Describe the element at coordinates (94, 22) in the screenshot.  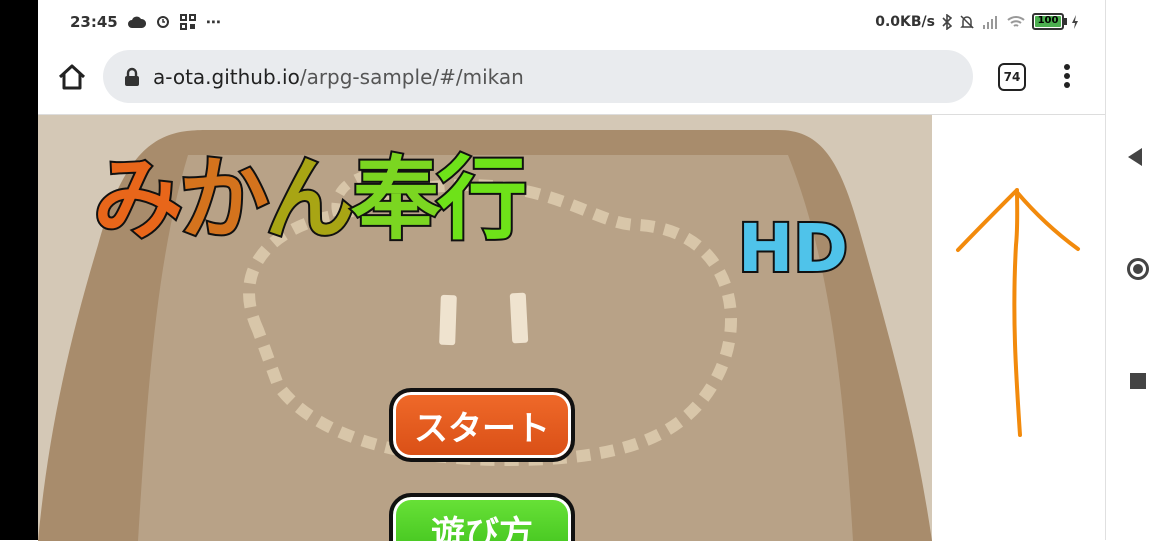
I see `status-time: 23:45` at that location.